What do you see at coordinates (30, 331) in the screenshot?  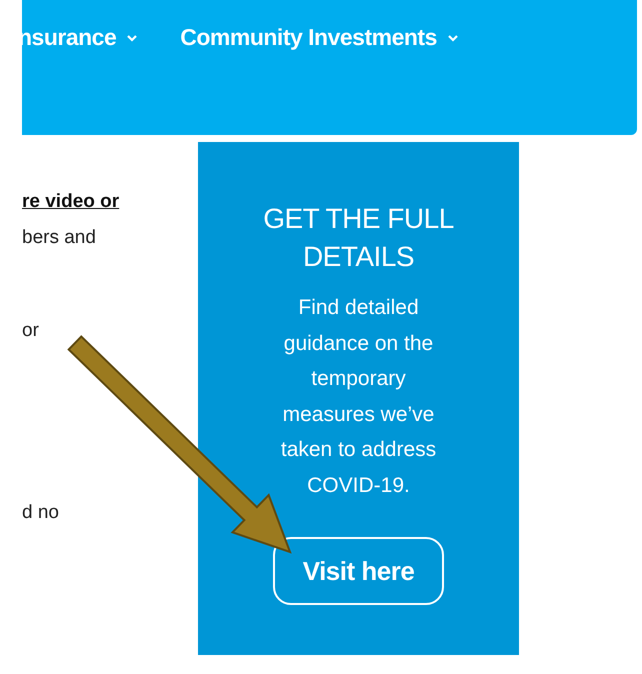 I see `body-text: or` at bounding box center [30, 331].